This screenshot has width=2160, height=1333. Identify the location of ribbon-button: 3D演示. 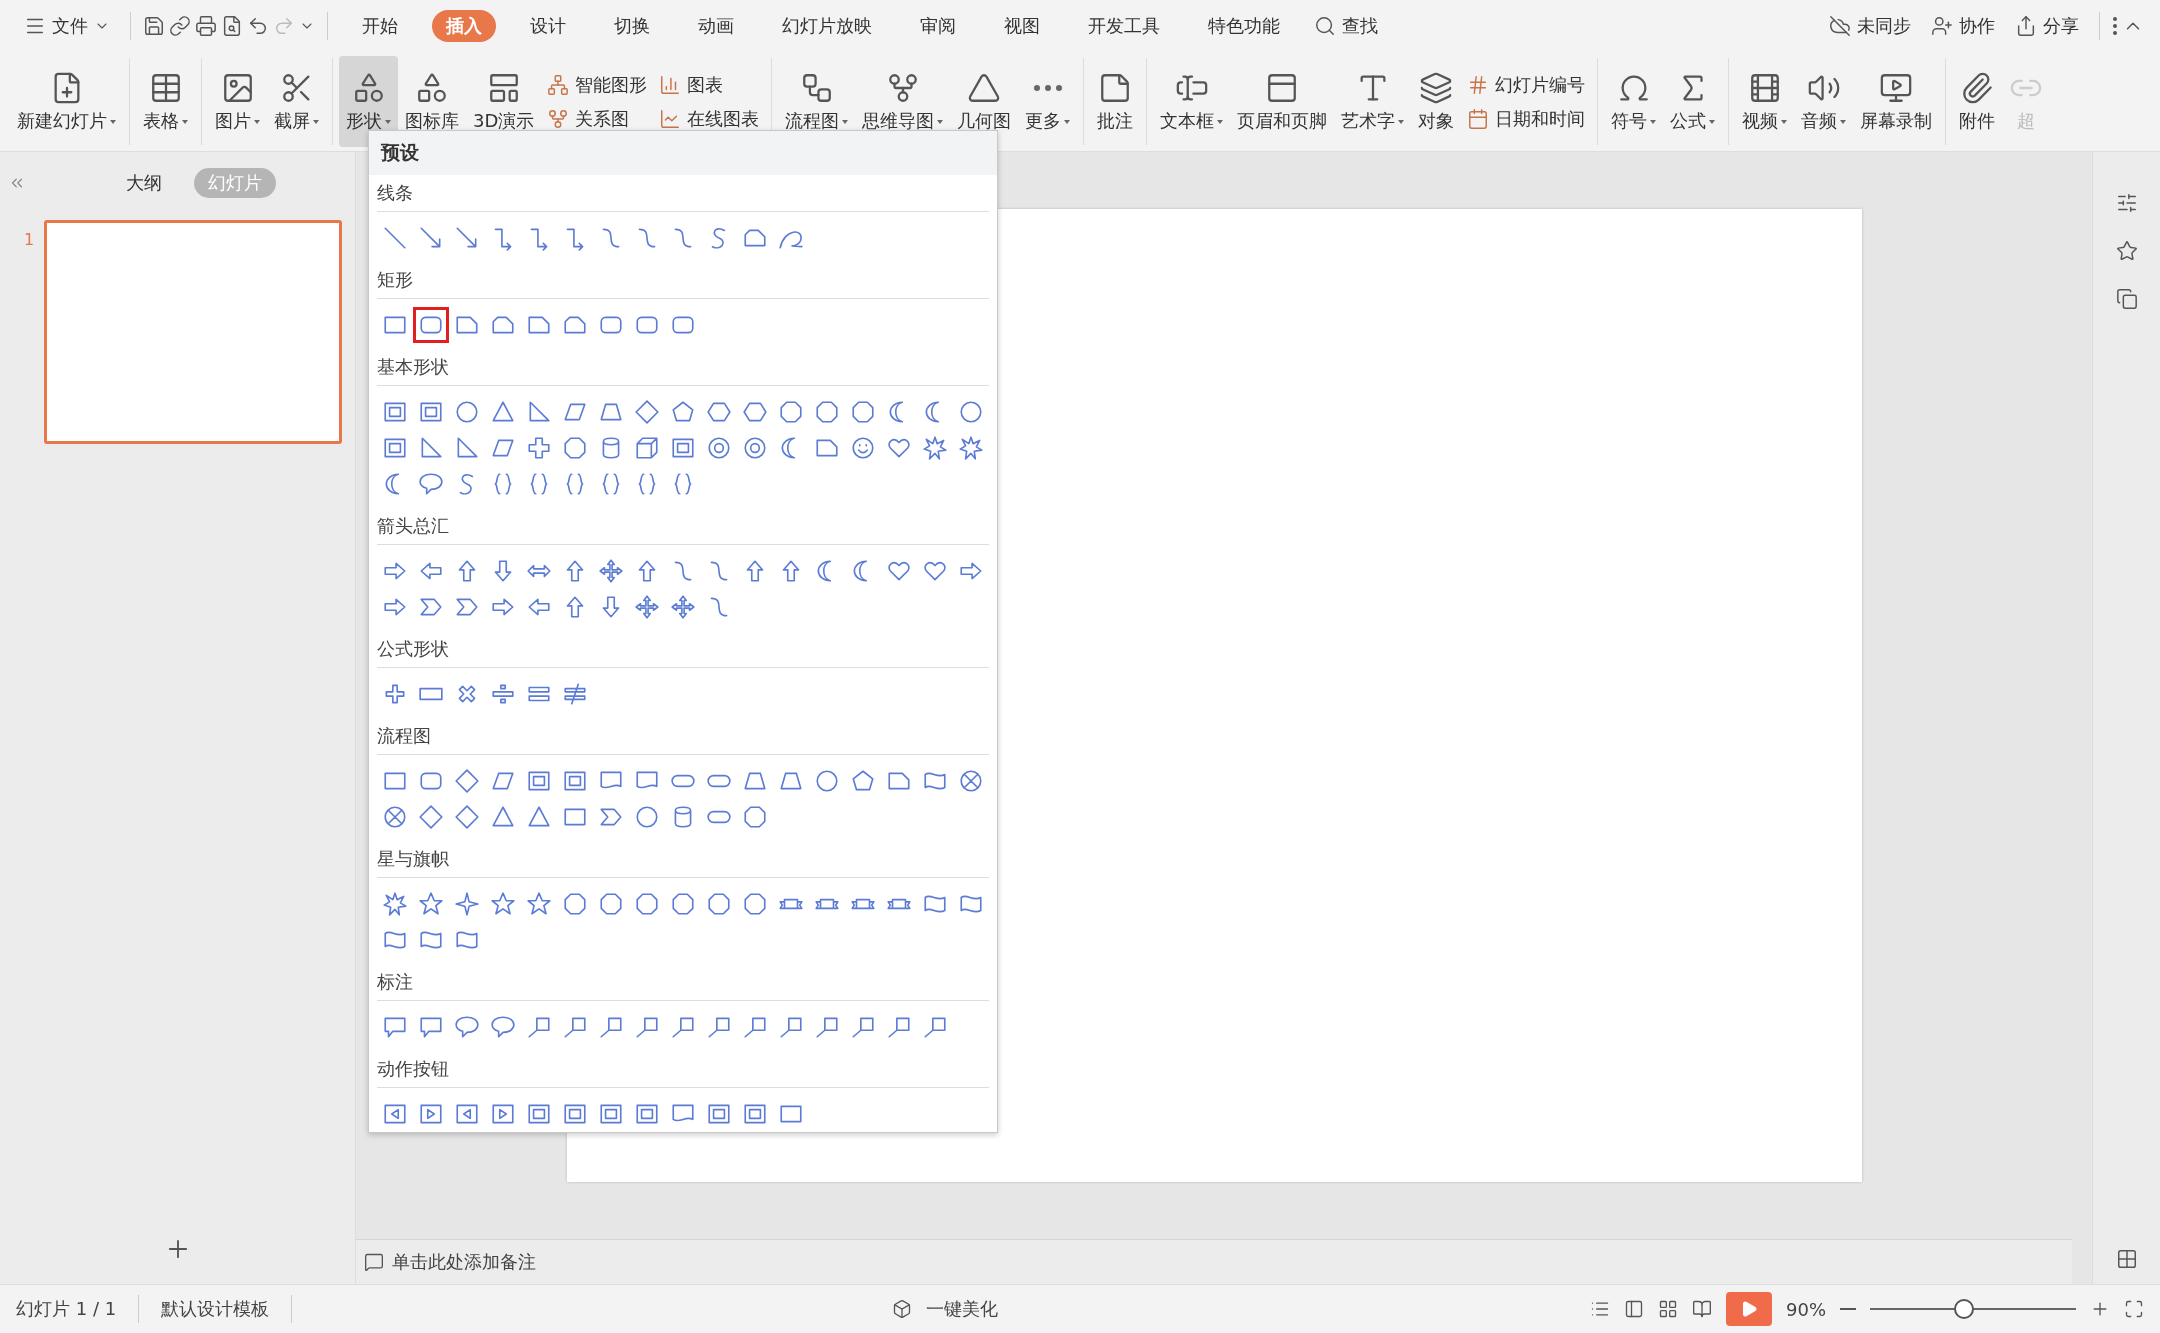
(504, 101).